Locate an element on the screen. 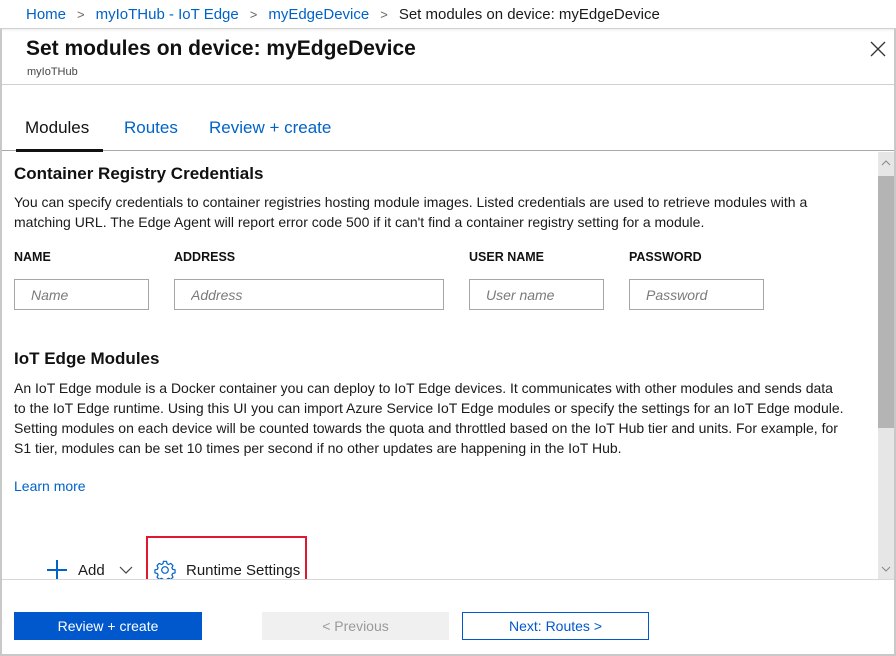 Image resolution: width=896 pixels, height=656 pixels. vertical-scrollbar is located at coordinates (886, 365).